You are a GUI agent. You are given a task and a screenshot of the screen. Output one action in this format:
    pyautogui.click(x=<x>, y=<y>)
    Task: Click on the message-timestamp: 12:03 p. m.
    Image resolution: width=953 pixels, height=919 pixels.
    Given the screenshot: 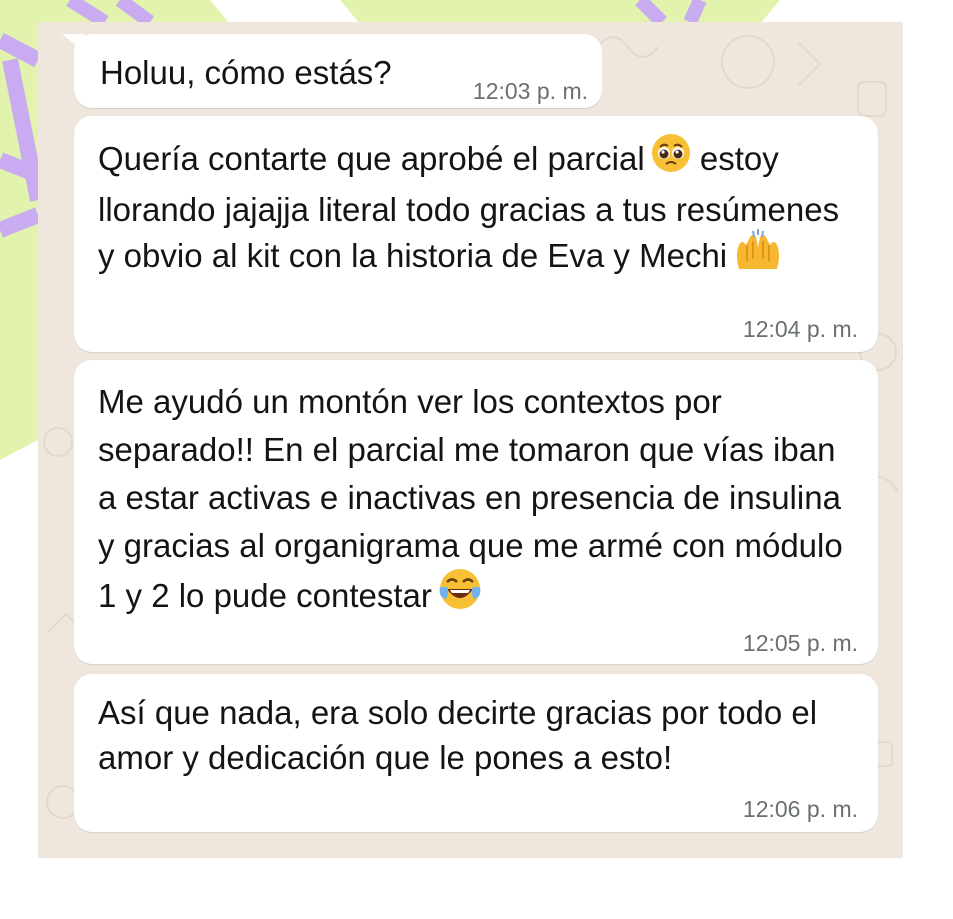 What is the action you would take?
    pyautogui.click(x=530, y=91)
    